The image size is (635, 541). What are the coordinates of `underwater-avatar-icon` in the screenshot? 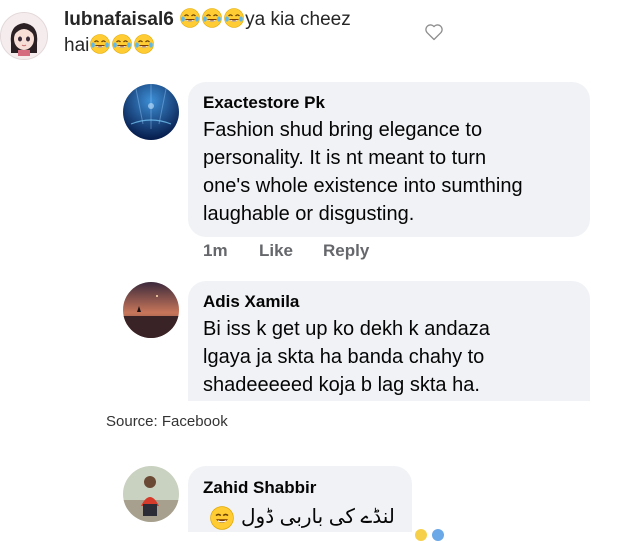 It's located at (151, 112).